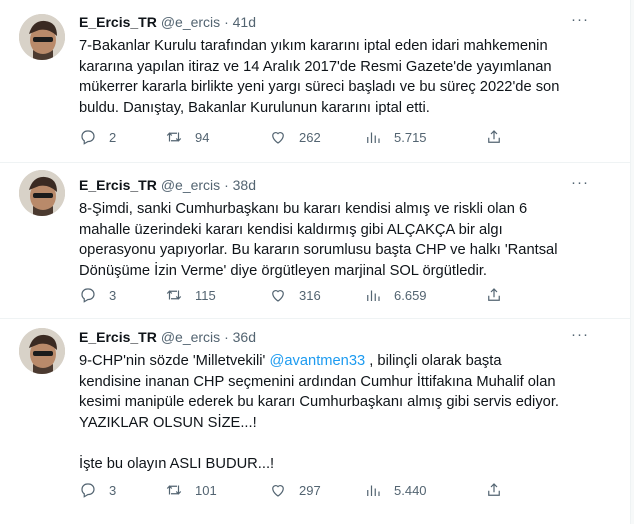  What do you see at coordinates (190, 295) in the screenshot?
I see `retweet-button: 115` at bounding box center [190, 295].